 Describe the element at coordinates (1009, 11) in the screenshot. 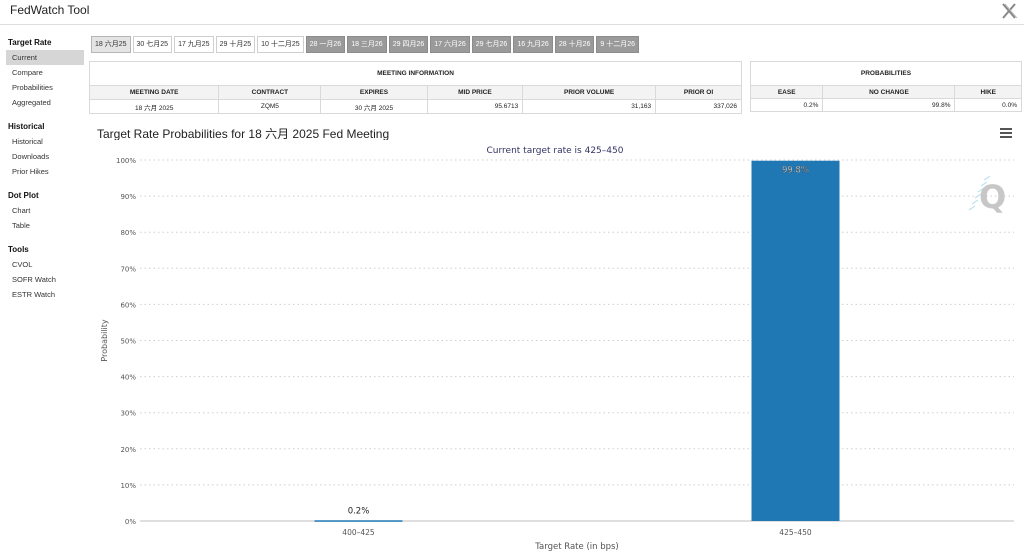

I see `close-icon` at that location.